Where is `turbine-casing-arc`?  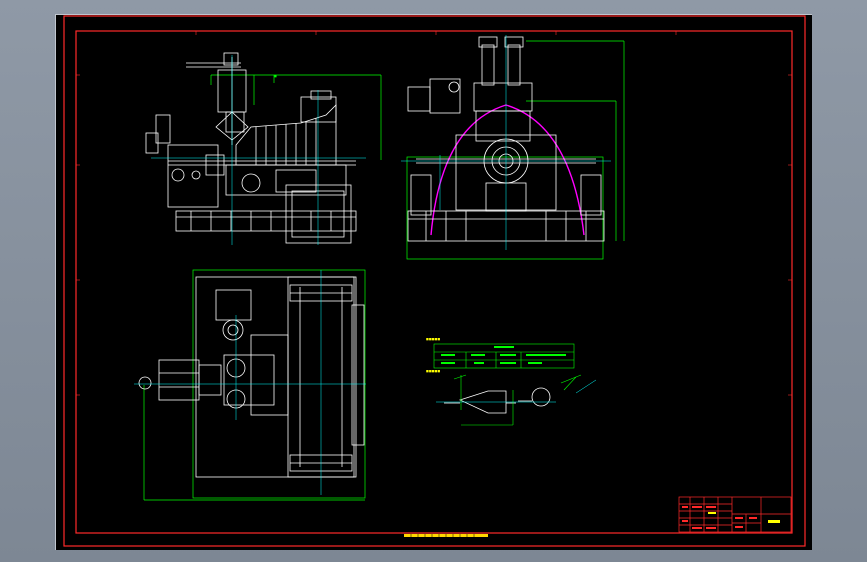 turbine-casing-arc is located at coordinates (507, 170).